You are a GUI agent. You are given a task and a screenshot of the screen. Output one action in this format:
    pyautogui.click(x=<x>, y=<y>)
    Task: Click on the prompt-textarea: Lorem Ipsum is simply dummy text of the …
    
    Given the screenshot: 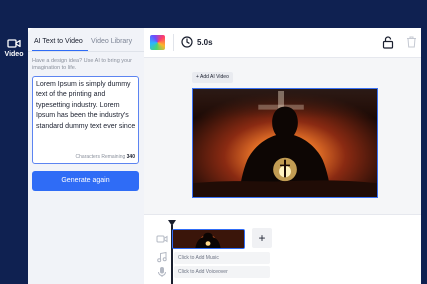 What is the action you would take?
    pyautogui.click(x=85, y=120)
    